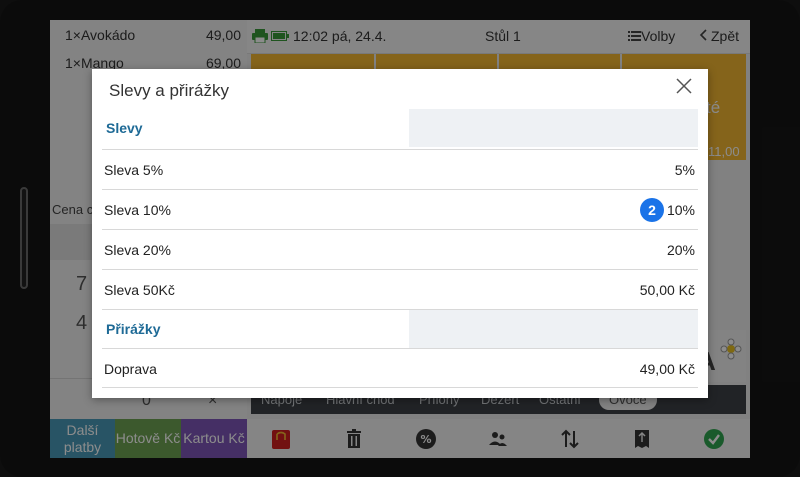 This screenshot has height=477, width=800. What do you see at coordinates (667, 290) in the screenshot?
I see `discount-value: 50,00 Kč` at bounding box center [667, 290].